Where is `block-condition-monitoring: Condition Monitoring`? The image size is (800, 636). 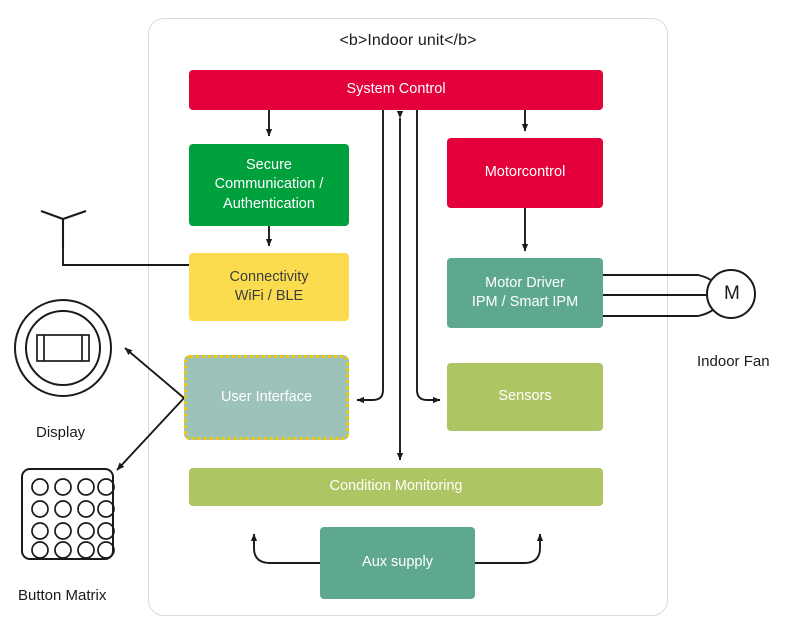 block-condition-monitoring: Condition Monitoring is located at coordinates (396, 487).